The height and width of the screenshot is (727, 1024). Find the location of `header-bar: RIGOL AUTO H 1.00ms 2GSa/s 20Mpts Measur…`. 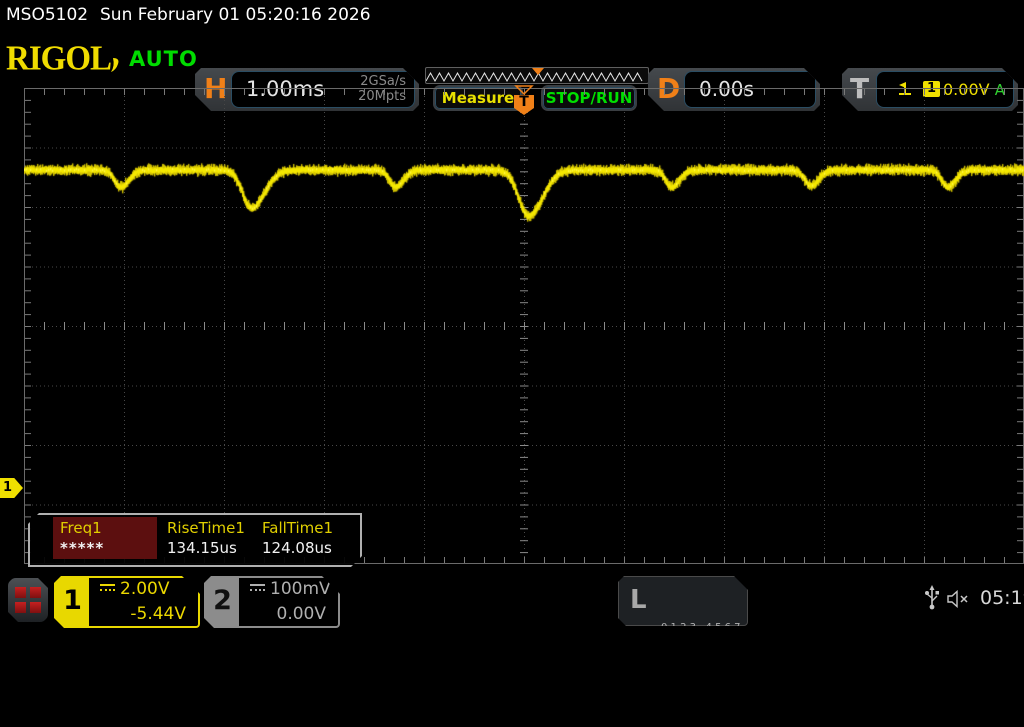

header-bar: RIGOL AUTO H 1.00ms 2GSa/s 20Mpts Measur… is located at coordinates (512, 70).